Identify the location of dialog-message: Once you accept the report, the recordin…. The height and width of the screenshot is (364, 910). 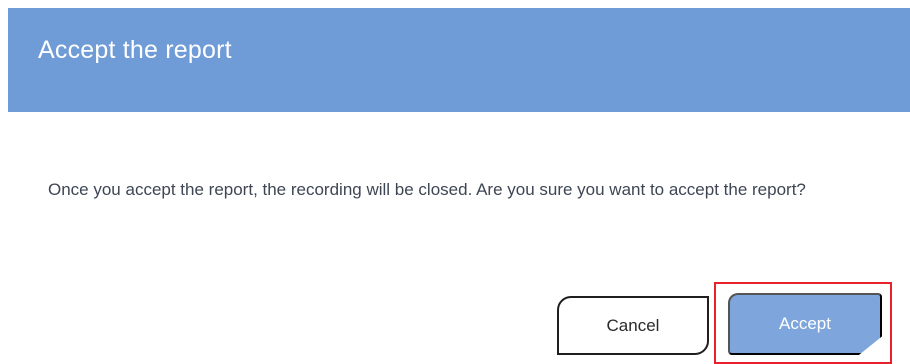
(427, 189).